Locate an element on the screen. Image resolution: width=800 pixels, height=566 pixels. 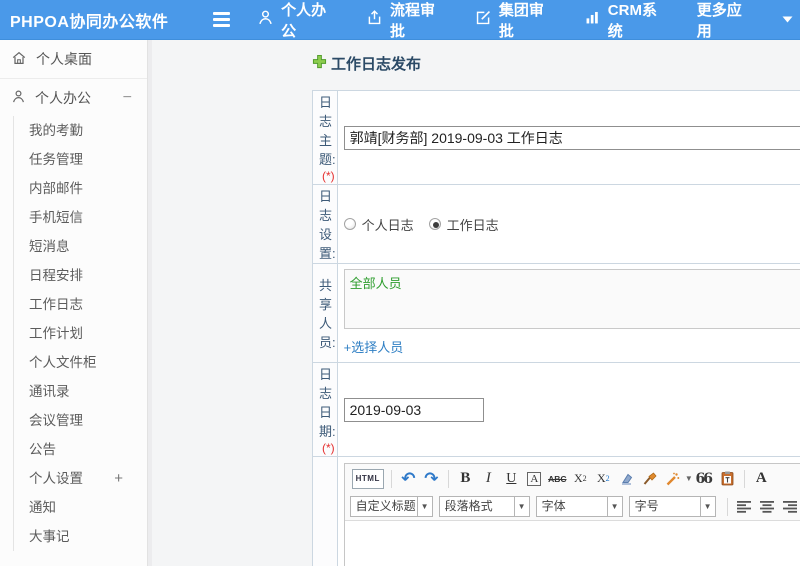
html-source-button: HTML is located at coordinates (367, 478).